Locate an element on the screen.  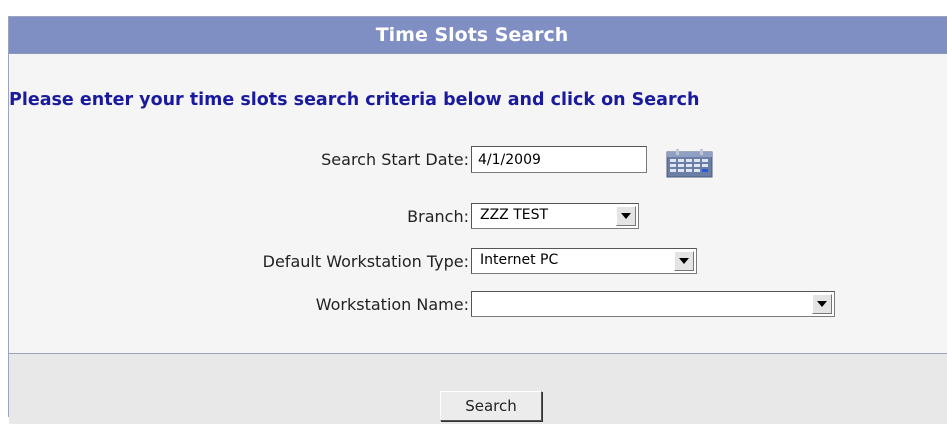
workstation-type-row: Default Workstation Type: Internet PC is located at coordinates (478, 262).